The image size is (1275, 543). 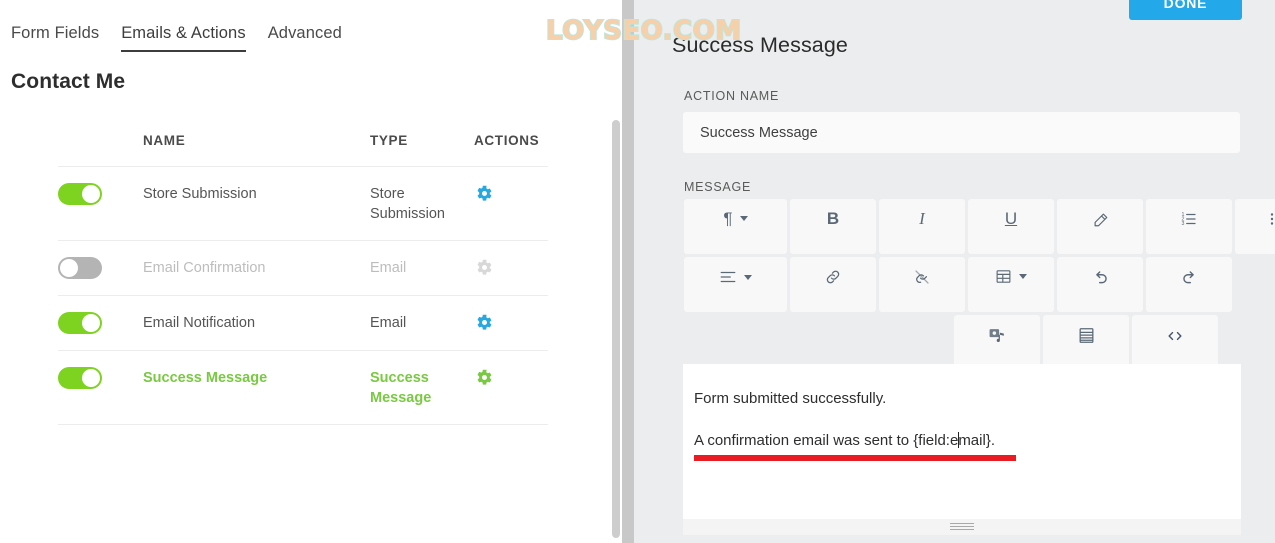 What do you see at coordinates (735, 218) in the screenshot?
I see `paragraph-icon: ¶` at bounding box center [735, 218].